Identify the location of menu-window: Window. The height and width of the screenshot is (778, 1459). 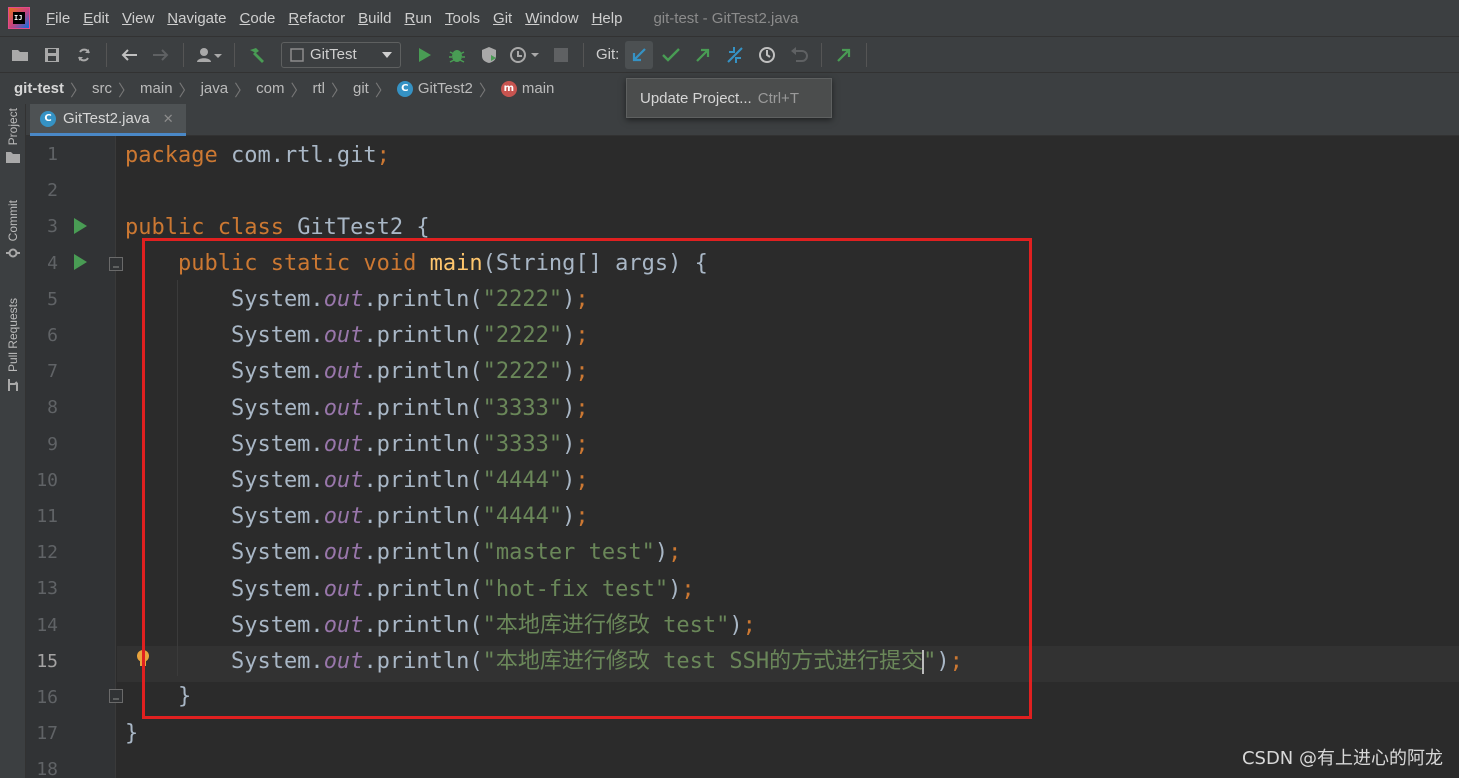
(554, 18).